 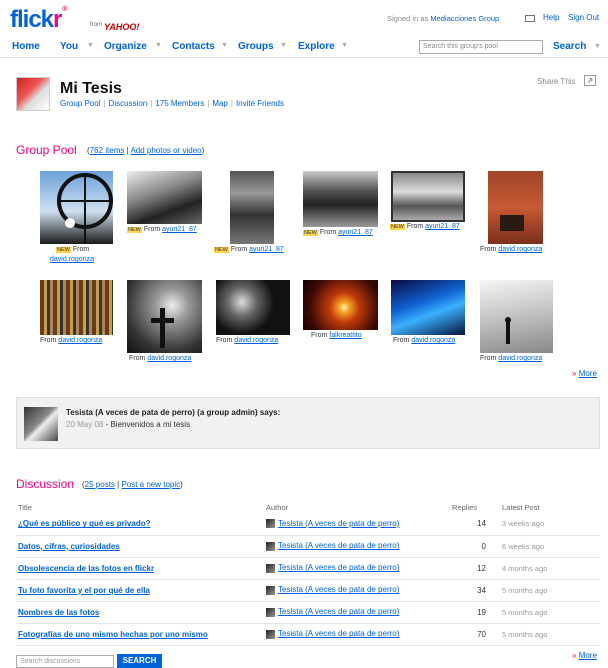 What do you see at coordinates (140, 612) in the screenshot?
I see `topic-title-link: Nombres de las fotos` at bounding box center [140, 612].